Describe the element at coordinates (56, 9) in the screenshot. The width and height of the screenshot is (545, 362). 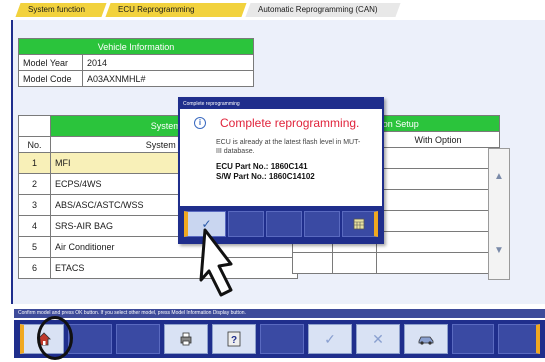
I see `tab-system-function-label: System function` at that location.